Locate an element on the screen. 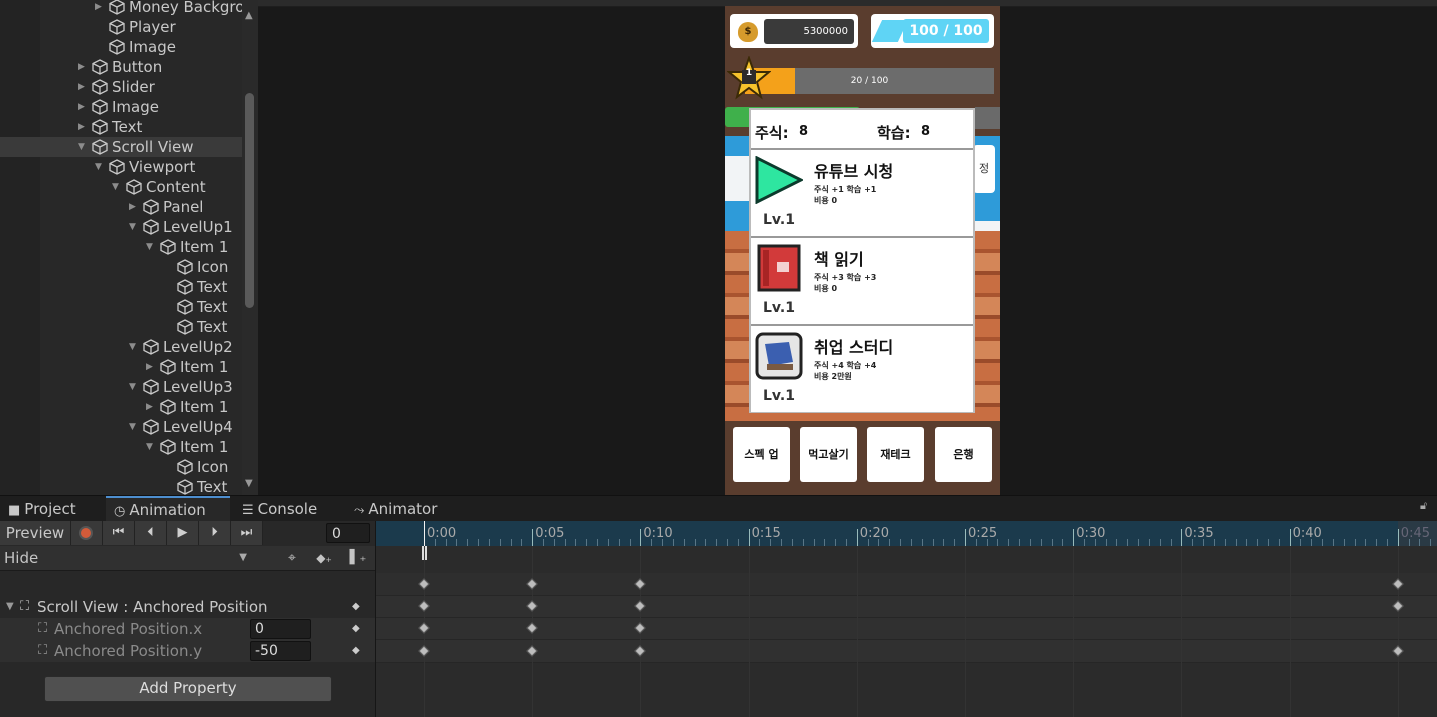  hierarchy-item: ▼ LevelUp2 is located at coordinates (141, 347).